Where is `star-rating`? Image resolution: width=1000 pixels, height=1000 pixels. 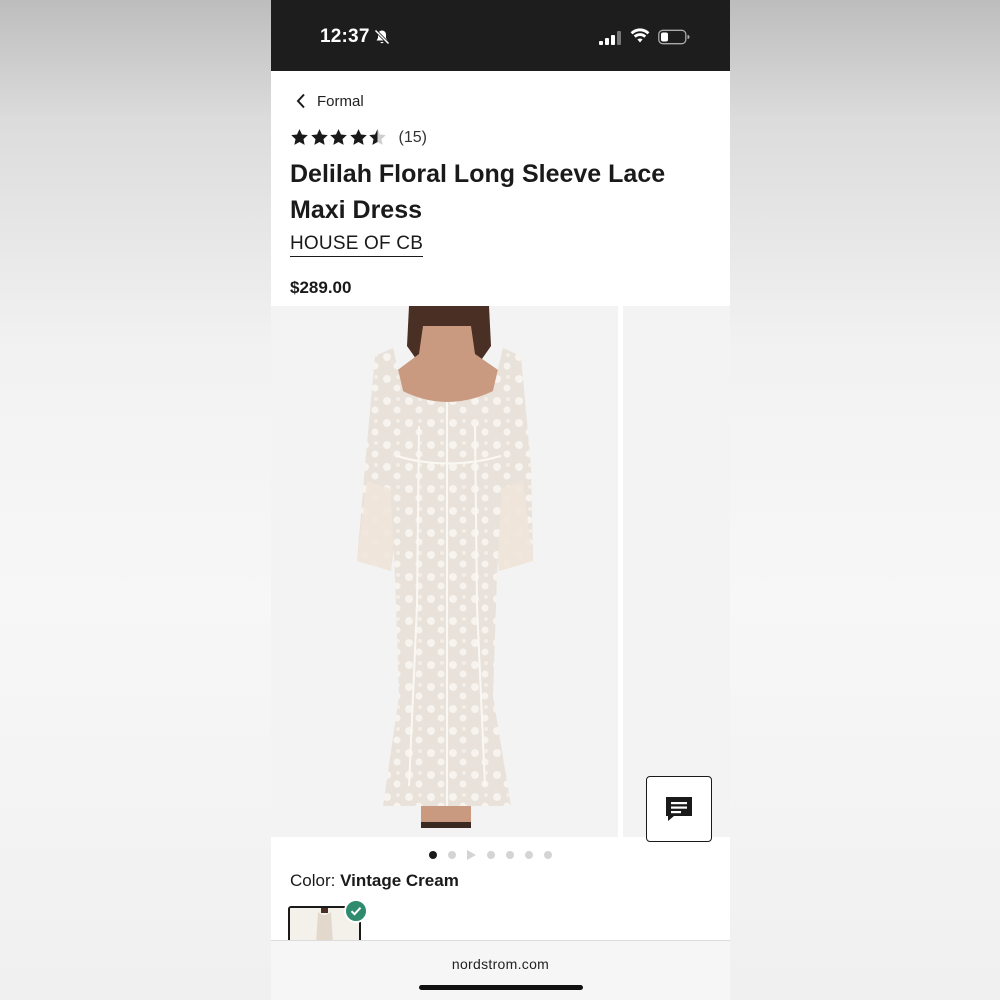 star-rating is located at coordinates (339, 137).